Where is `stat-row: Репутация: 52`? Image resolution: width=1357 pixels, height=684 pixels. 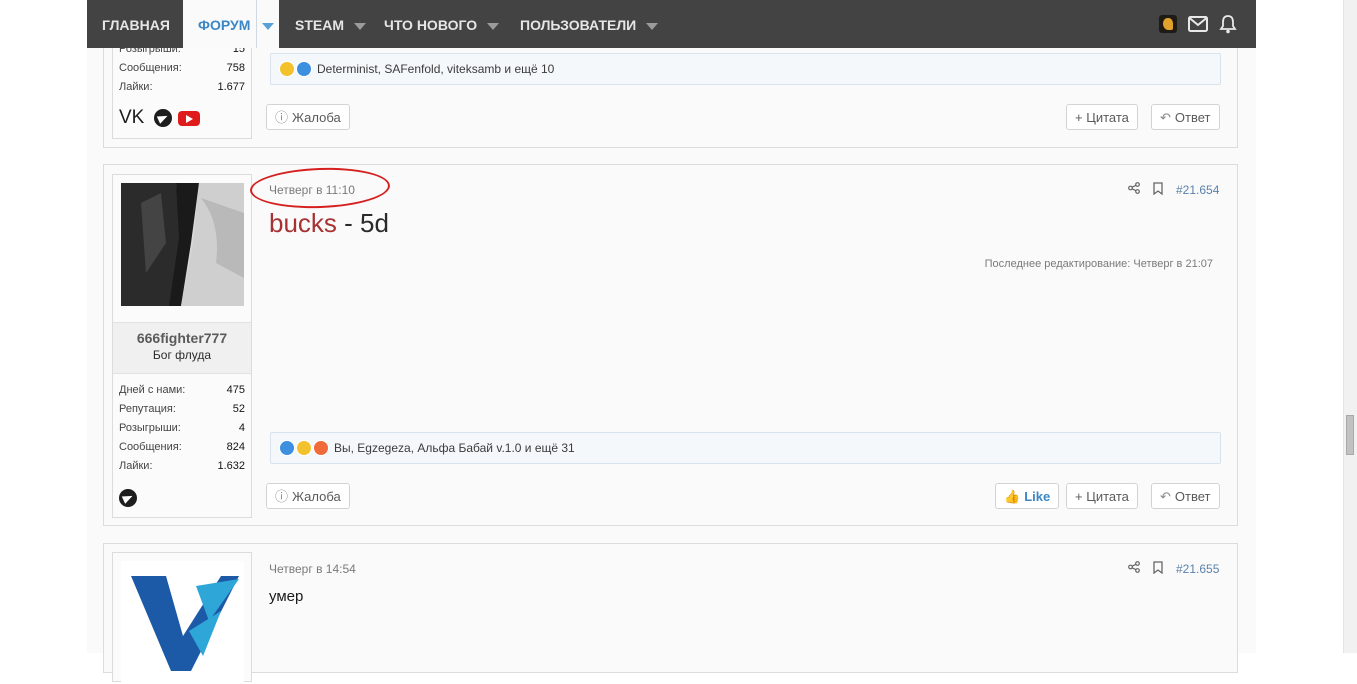
stat-row: Репутация: 52 is located at coordinates (182, 409).